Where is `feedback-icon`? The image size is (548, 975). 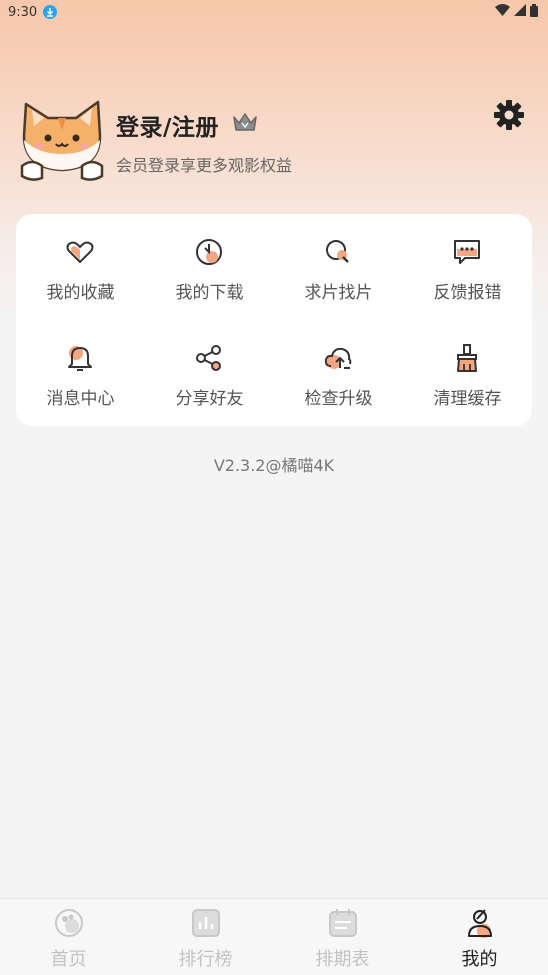 feedback-icon is located at coordinates (467, 252).